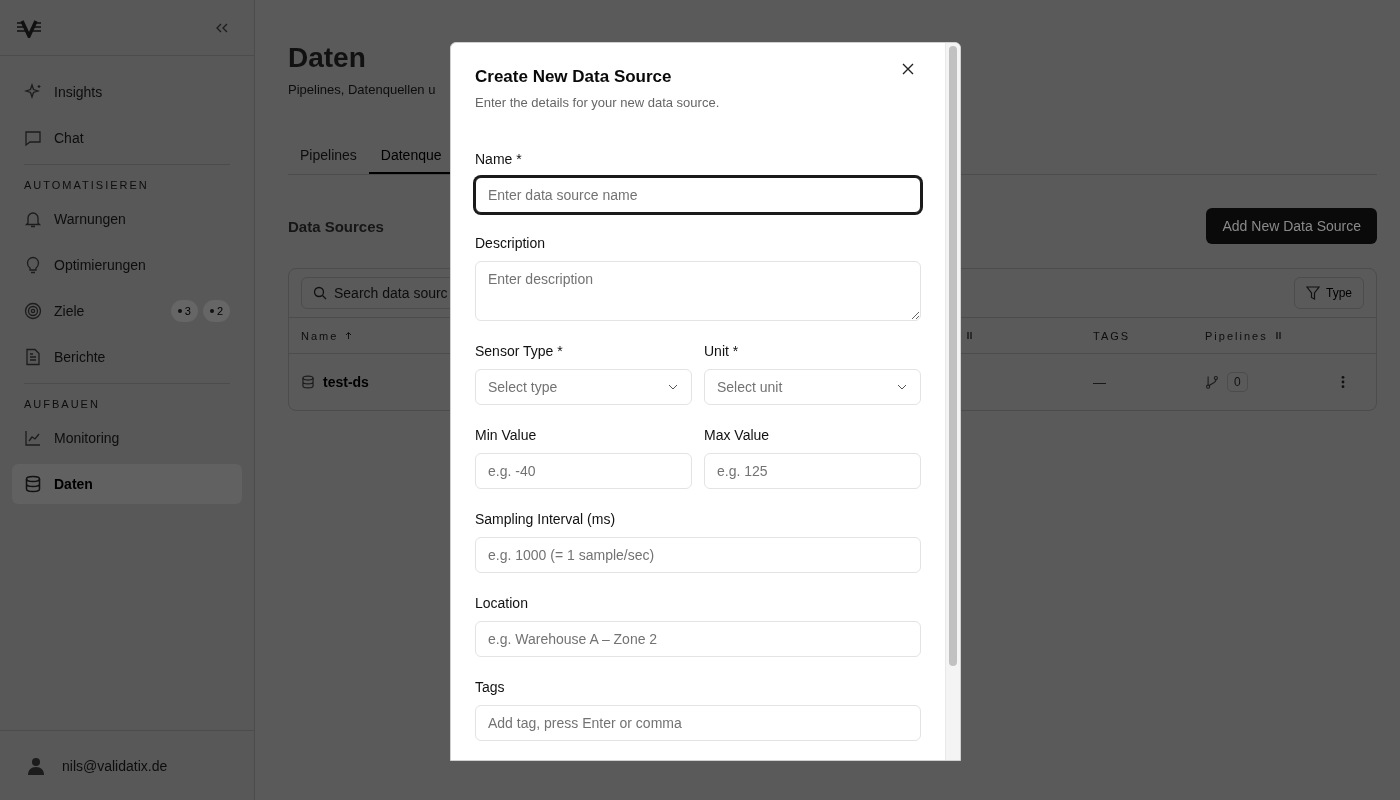 This screenshot has height=800, width=1400. Describe the element at coordinates (502, 603) in the screenshot. I see `field-label: Location` at that location.